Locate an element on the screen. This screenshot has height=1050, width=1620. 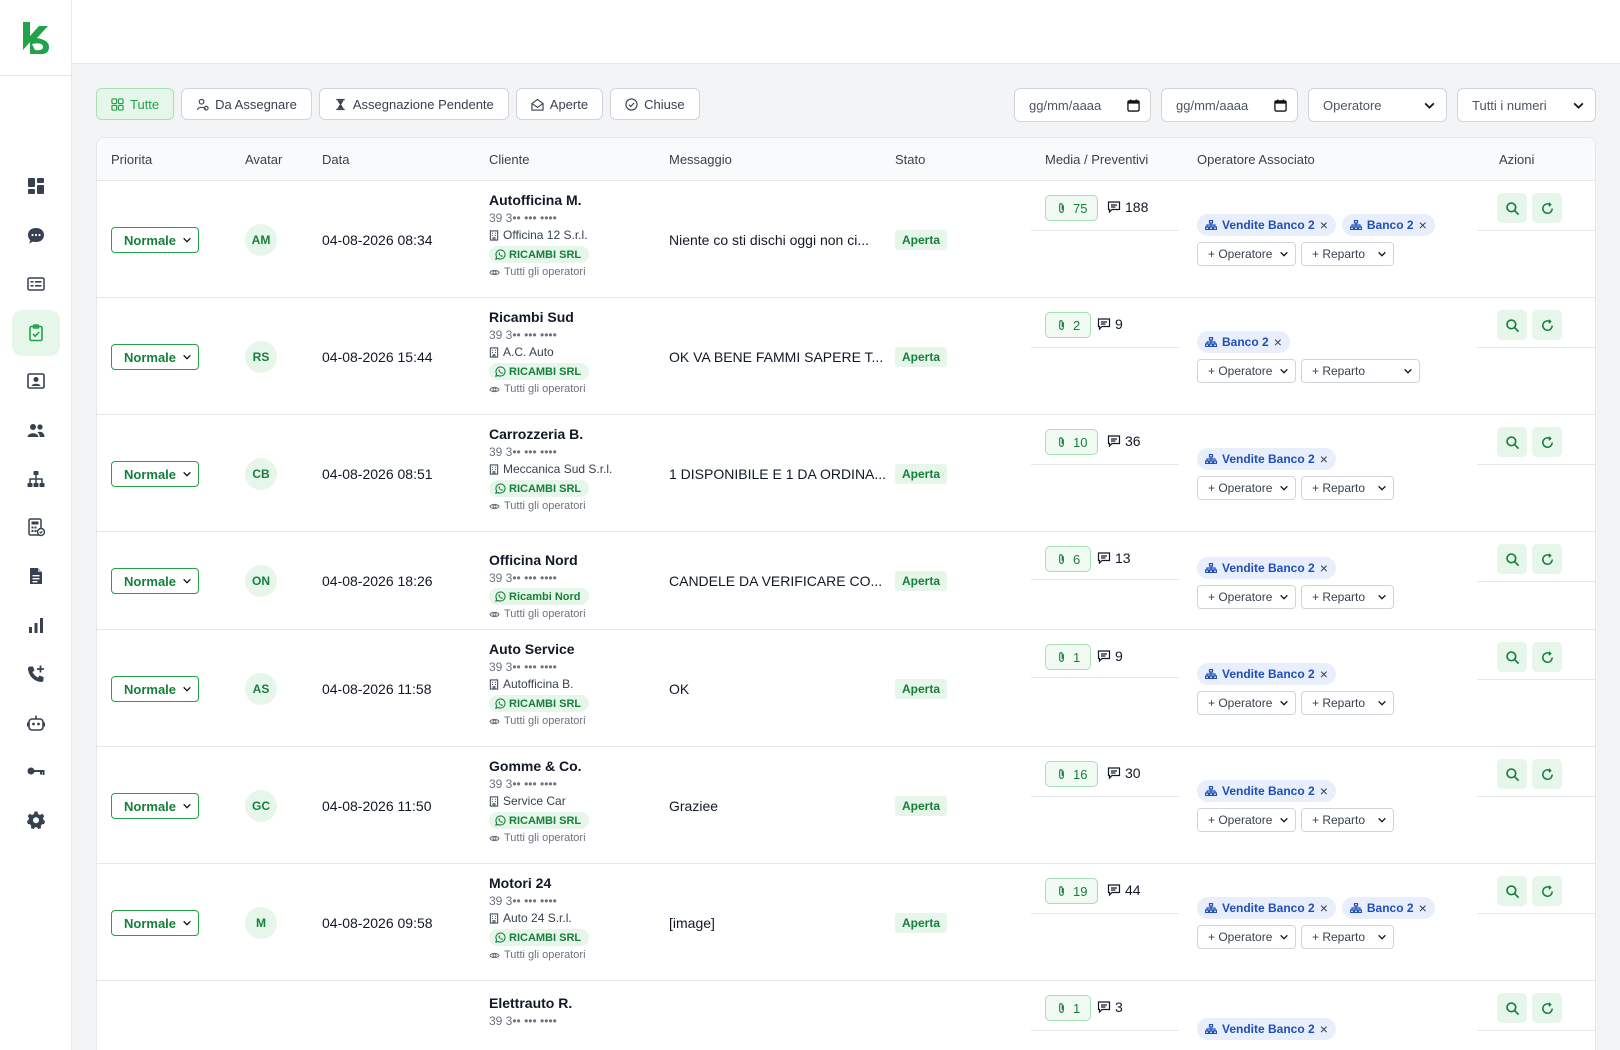
sidebar-item-dashboard is located at coordinates (36, 186).